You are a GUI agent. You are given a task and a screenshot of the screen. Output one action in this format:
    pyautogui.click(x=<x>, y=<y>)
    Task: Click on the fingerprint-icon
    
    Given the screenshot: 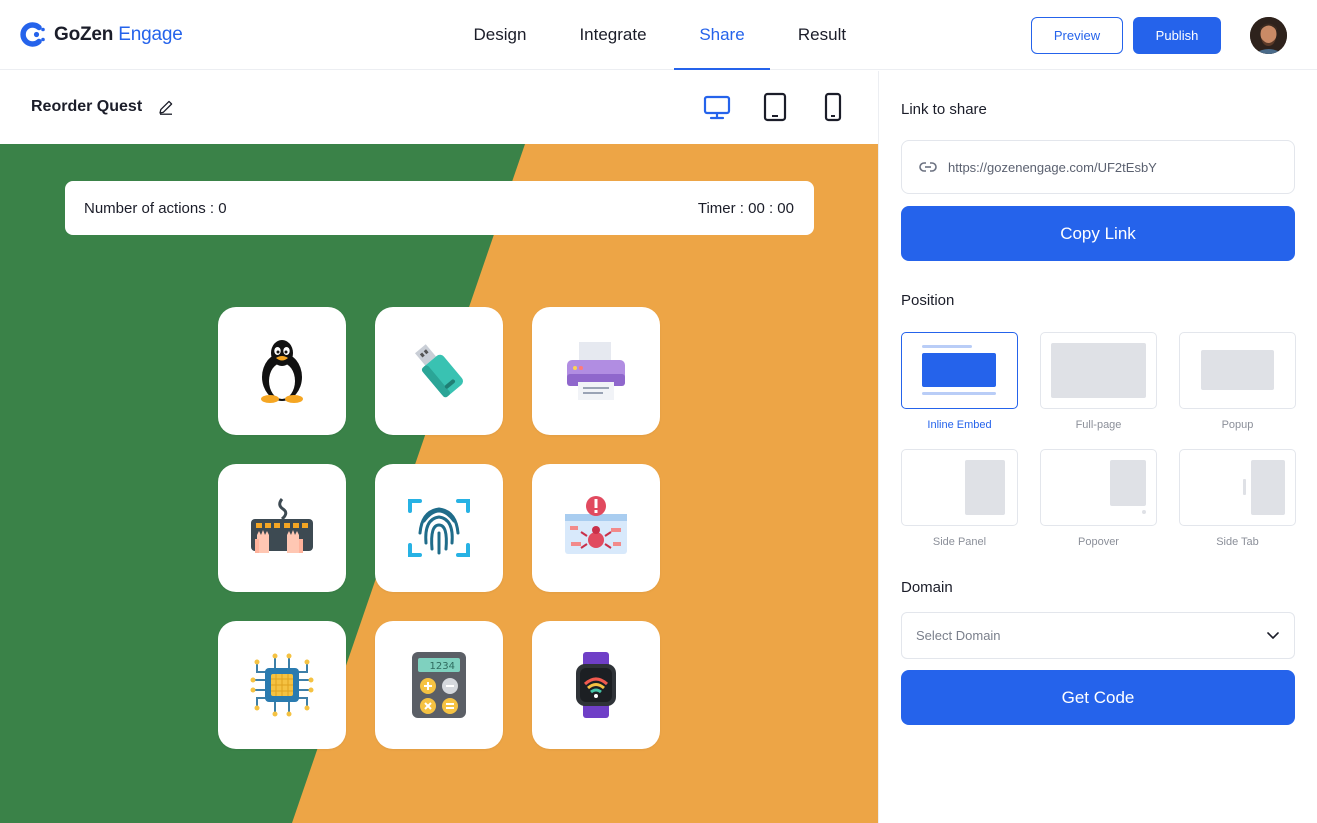 What is the action you would take?
    pyautogui.click(x=439, y=528)
    